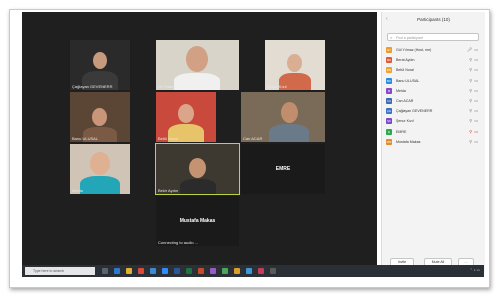  What do you see at coordinates (389, 111) in the screenshot?
I see `avatar: ÇG` at bounding box center [389, 111].